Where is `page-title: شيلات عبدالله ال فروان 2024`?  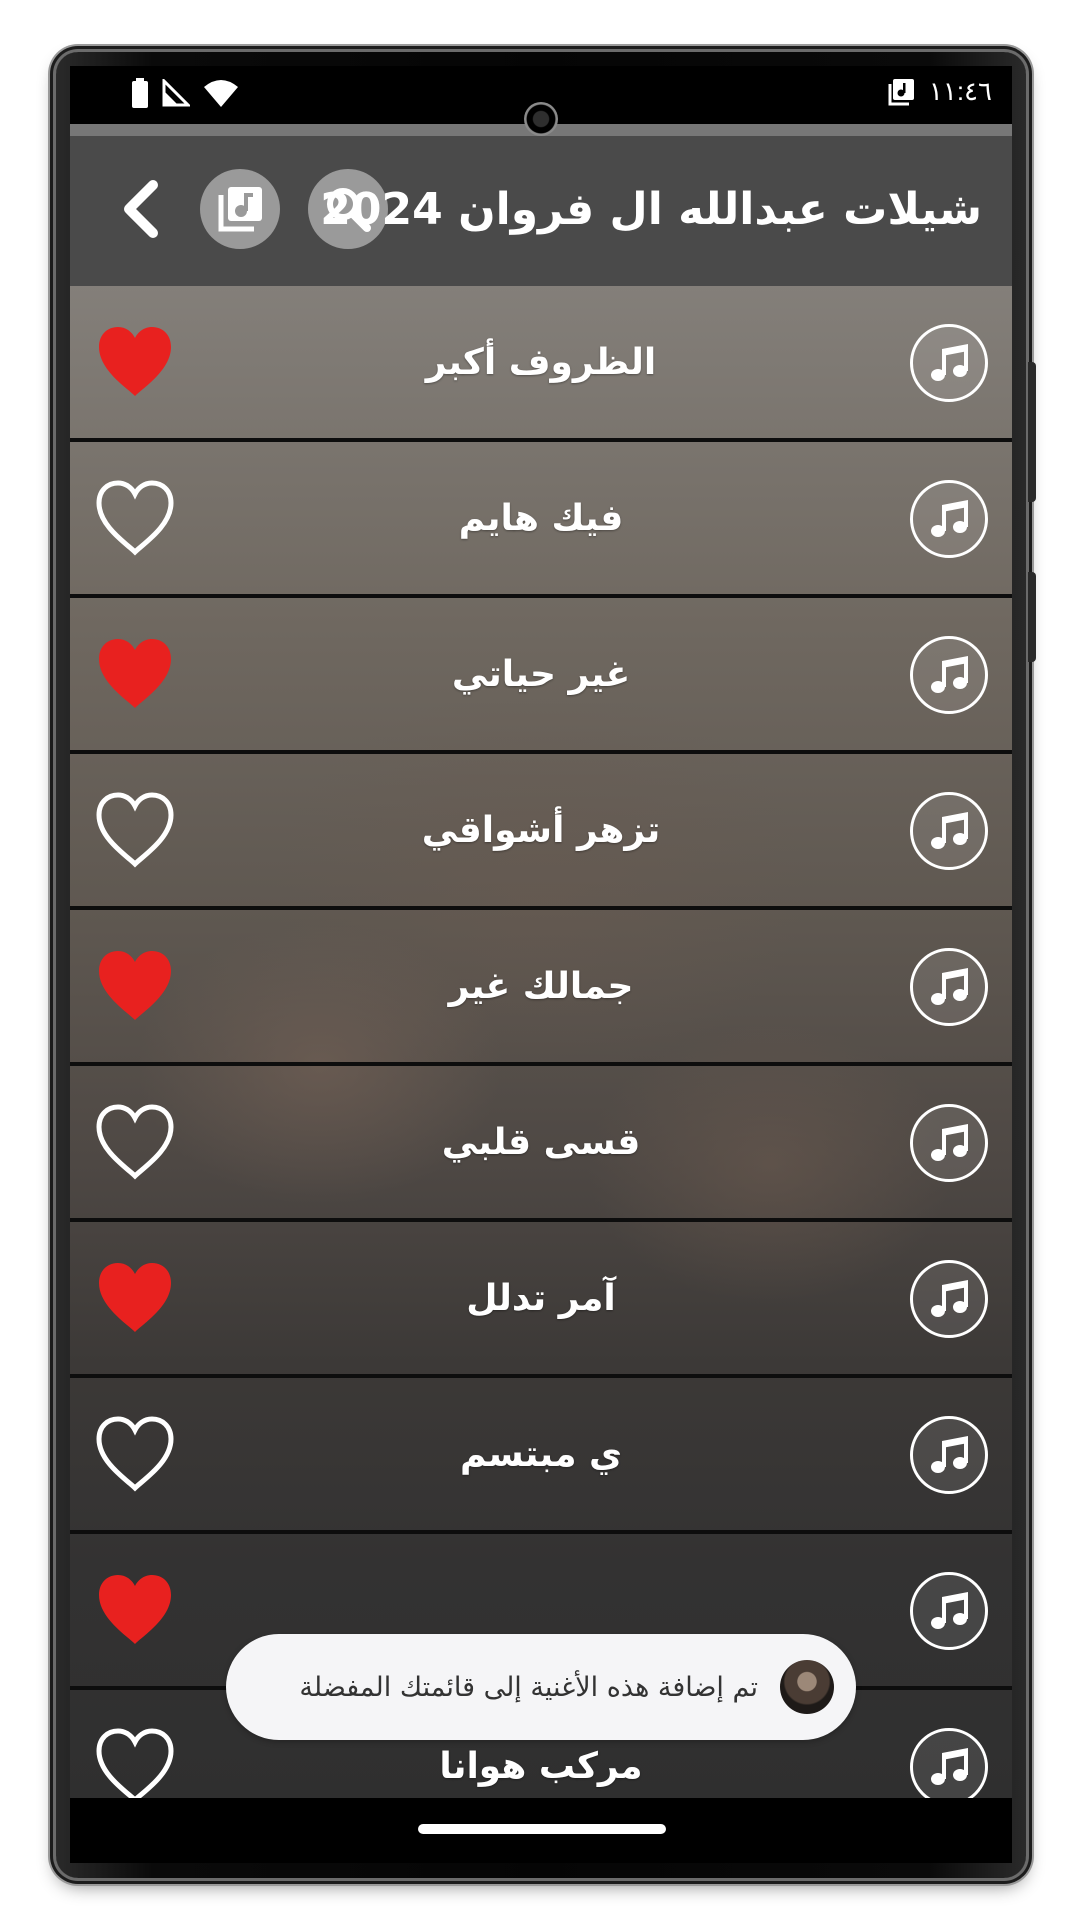
page-title: شيلات عبدالله ال فروان 2024 is located at coordinates (651, 209).